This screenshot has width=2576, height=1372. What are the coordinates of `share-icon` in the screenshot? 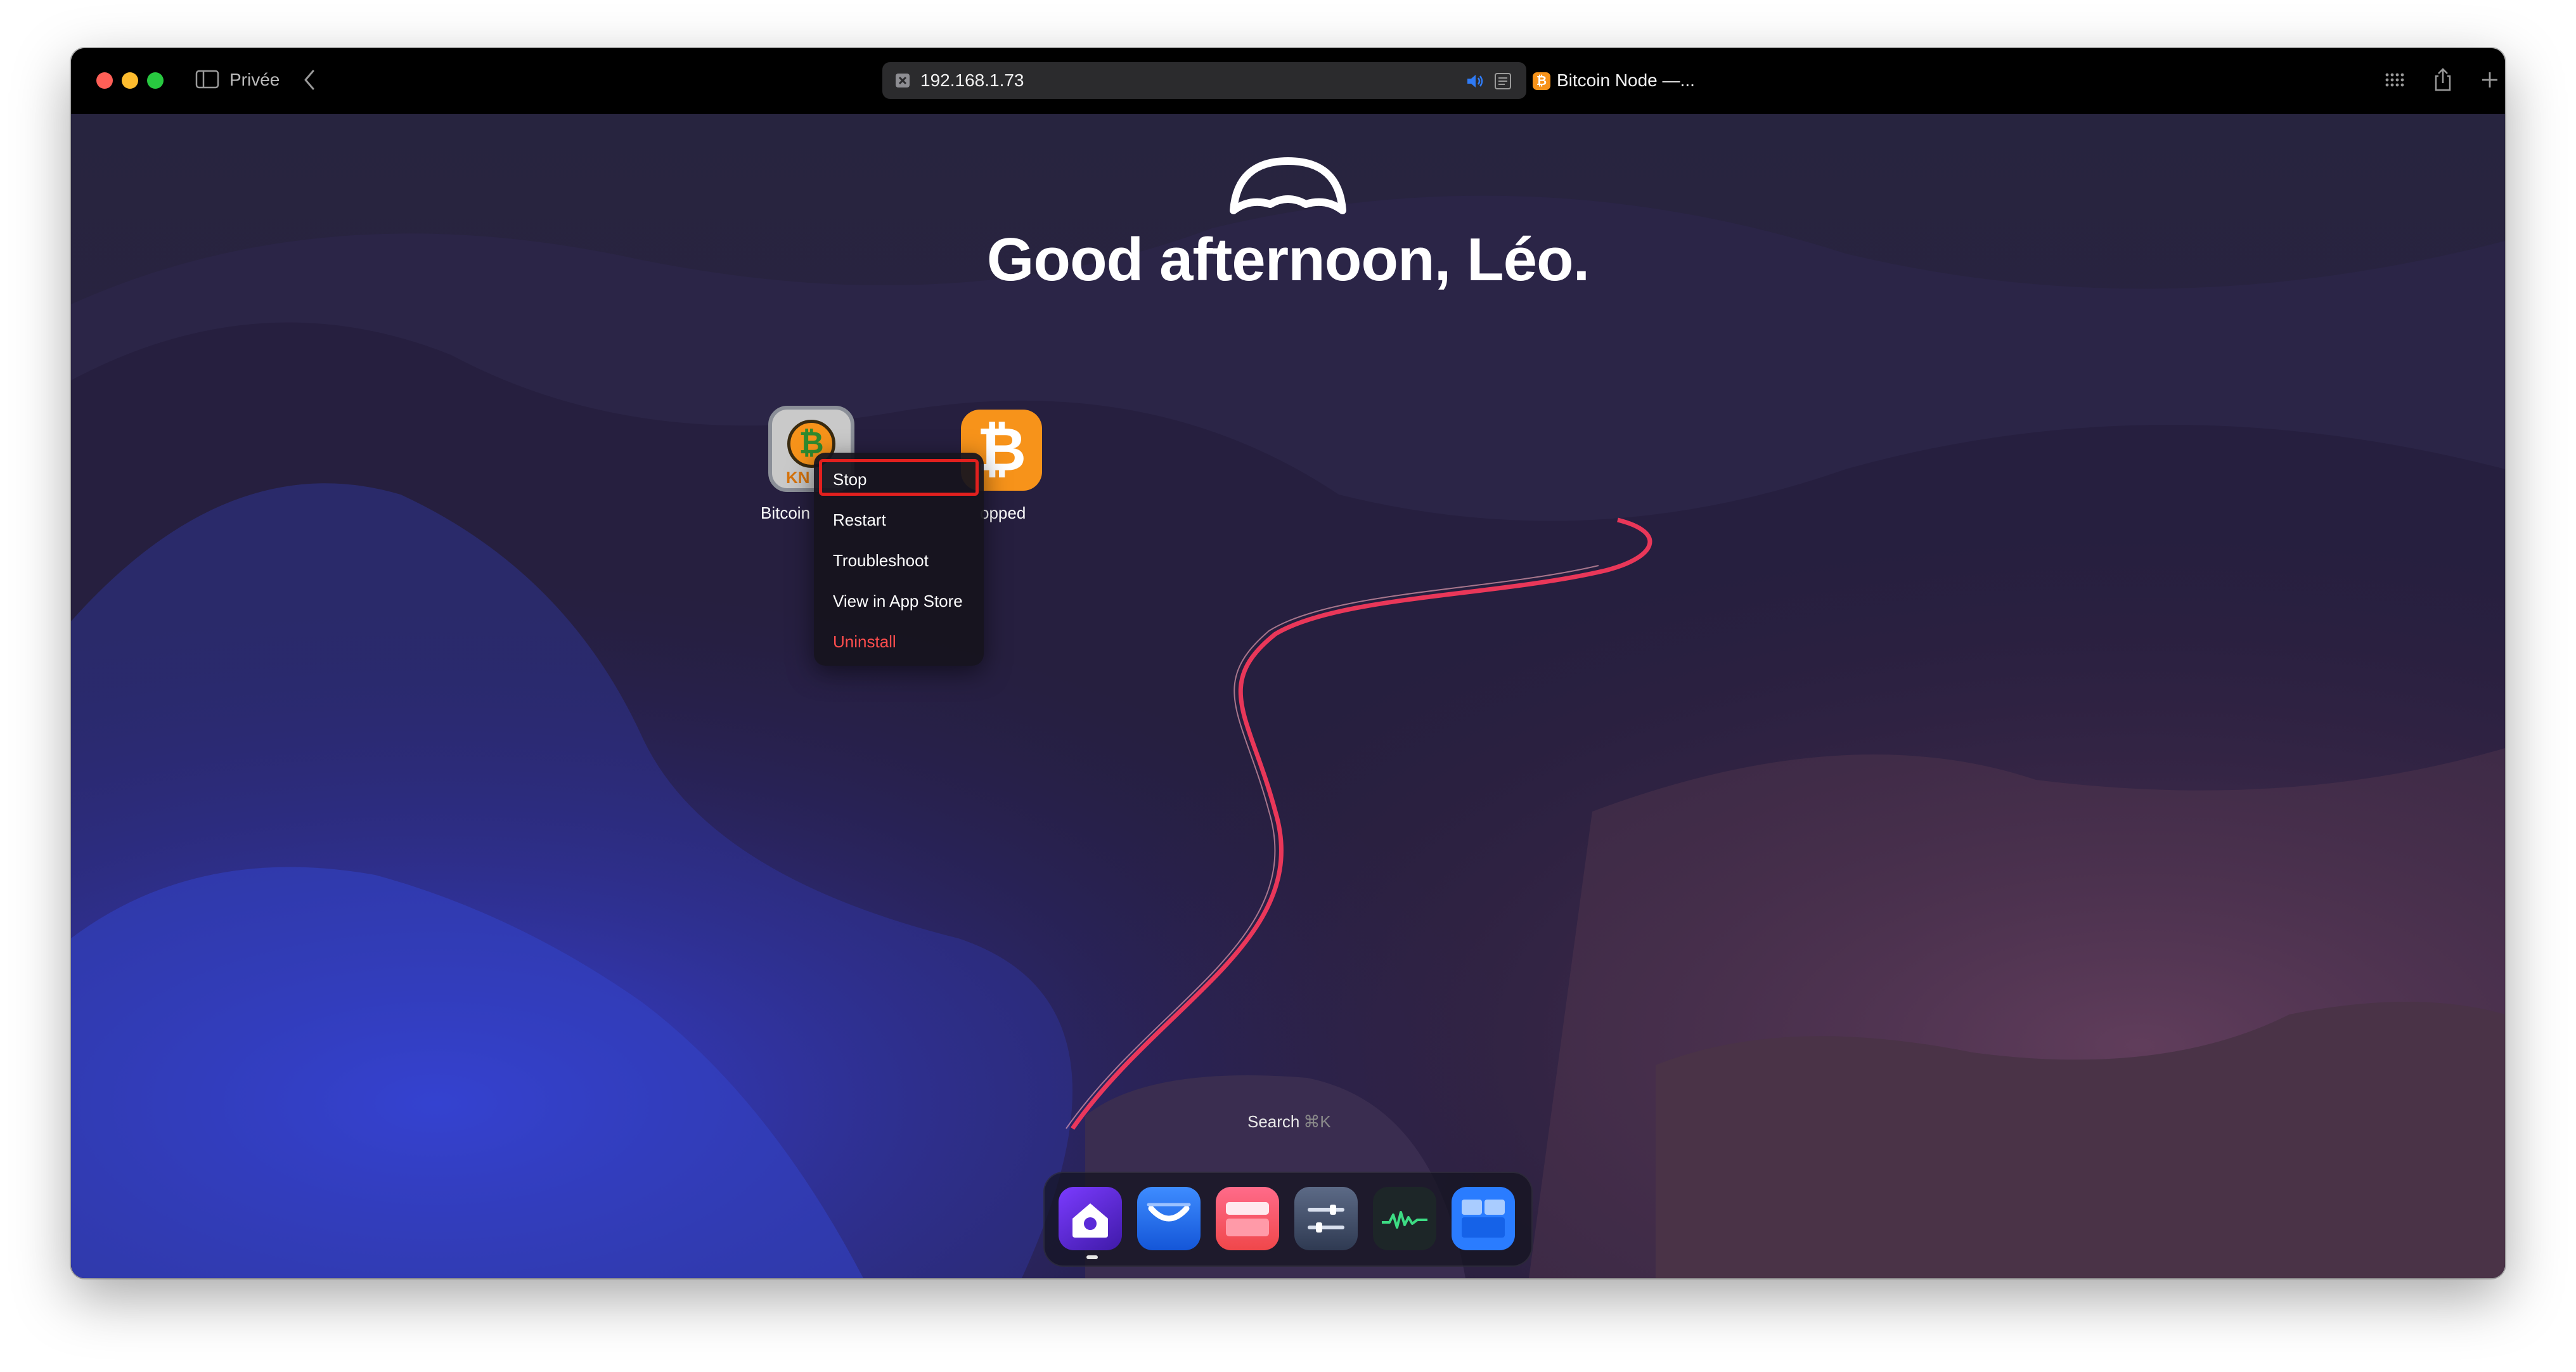 It's located at (2443, 80).